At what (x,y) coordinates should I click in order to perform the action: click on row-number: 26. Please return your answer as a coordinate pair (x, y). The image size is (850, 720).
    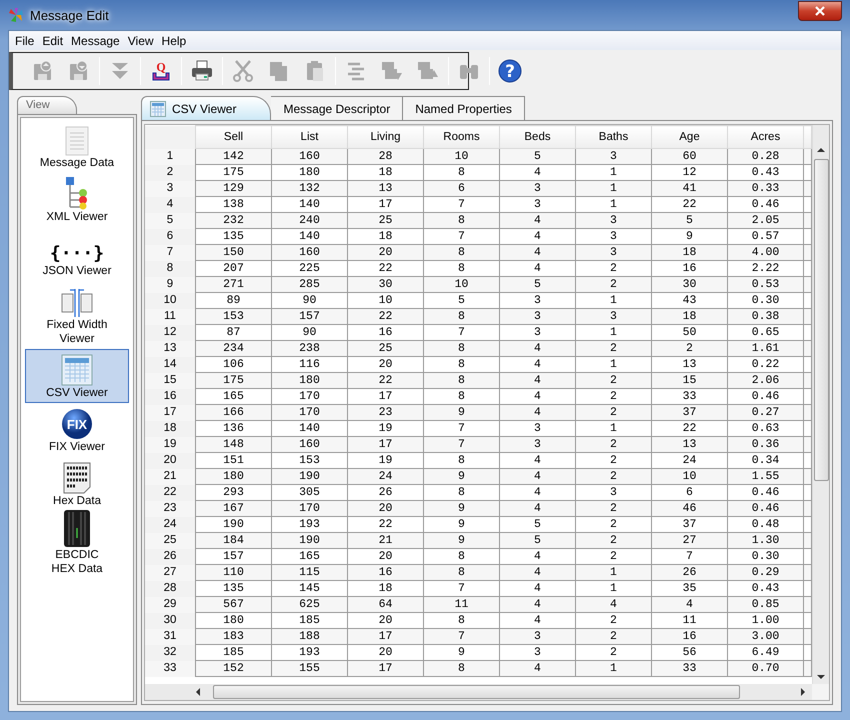
    Looking at the image, I should click on (170, 556).